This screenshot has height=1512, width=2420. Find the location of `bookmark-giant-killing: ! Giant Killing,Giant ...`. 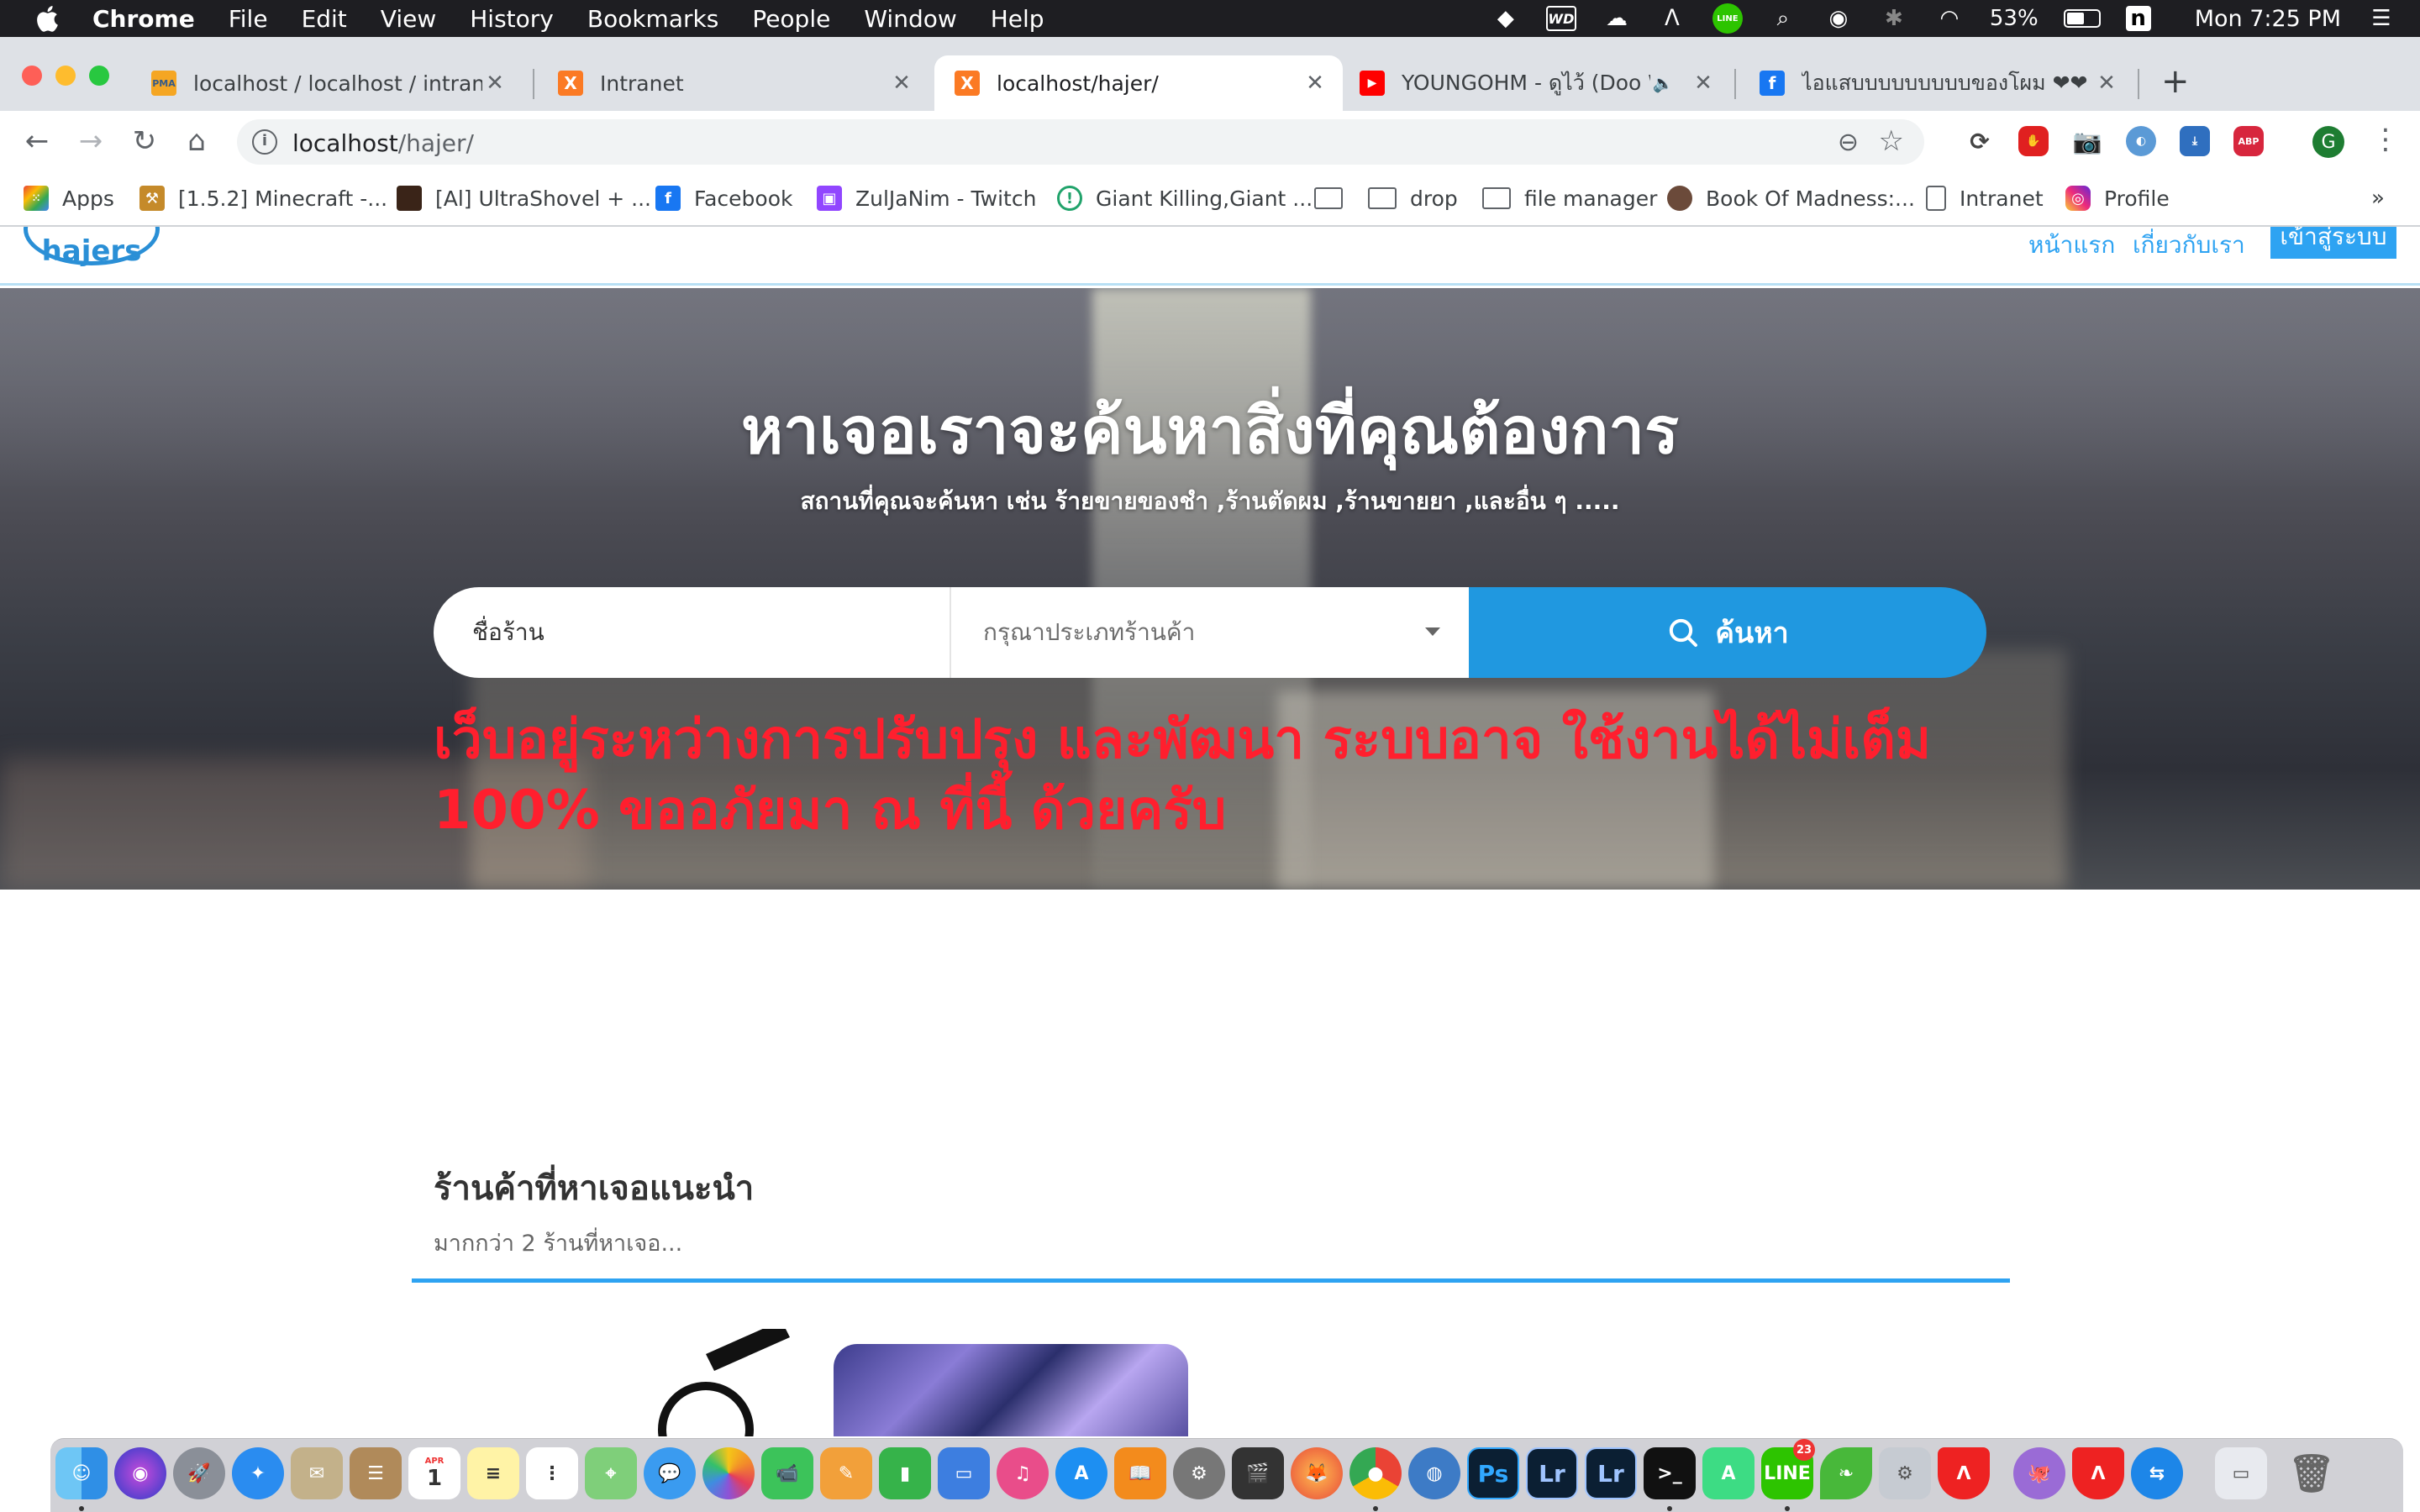

bookmark-giant-killing: ! Giant Killing,Giant ... is located at coordinates (1185, 198).